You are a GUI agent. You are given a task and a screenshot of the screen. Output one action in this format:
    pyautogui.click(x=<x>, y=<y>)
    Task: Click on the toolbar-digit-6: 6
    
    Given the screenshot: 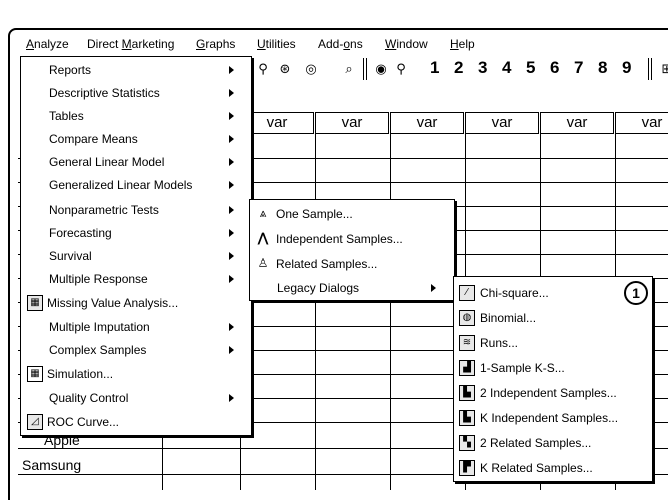 What is the action you would take?
    pyautogui.click(x=554, y=68)
    